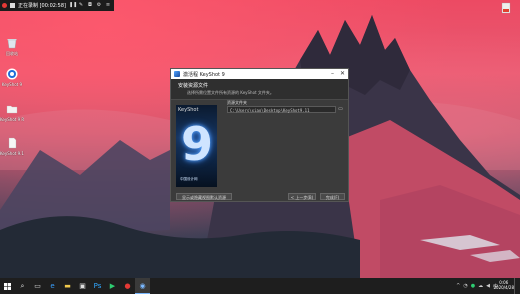  I want to click on dialog-subheading: 选择所需位置文件所有资源的 KeyShot 文件夹。, so click(230, 92).